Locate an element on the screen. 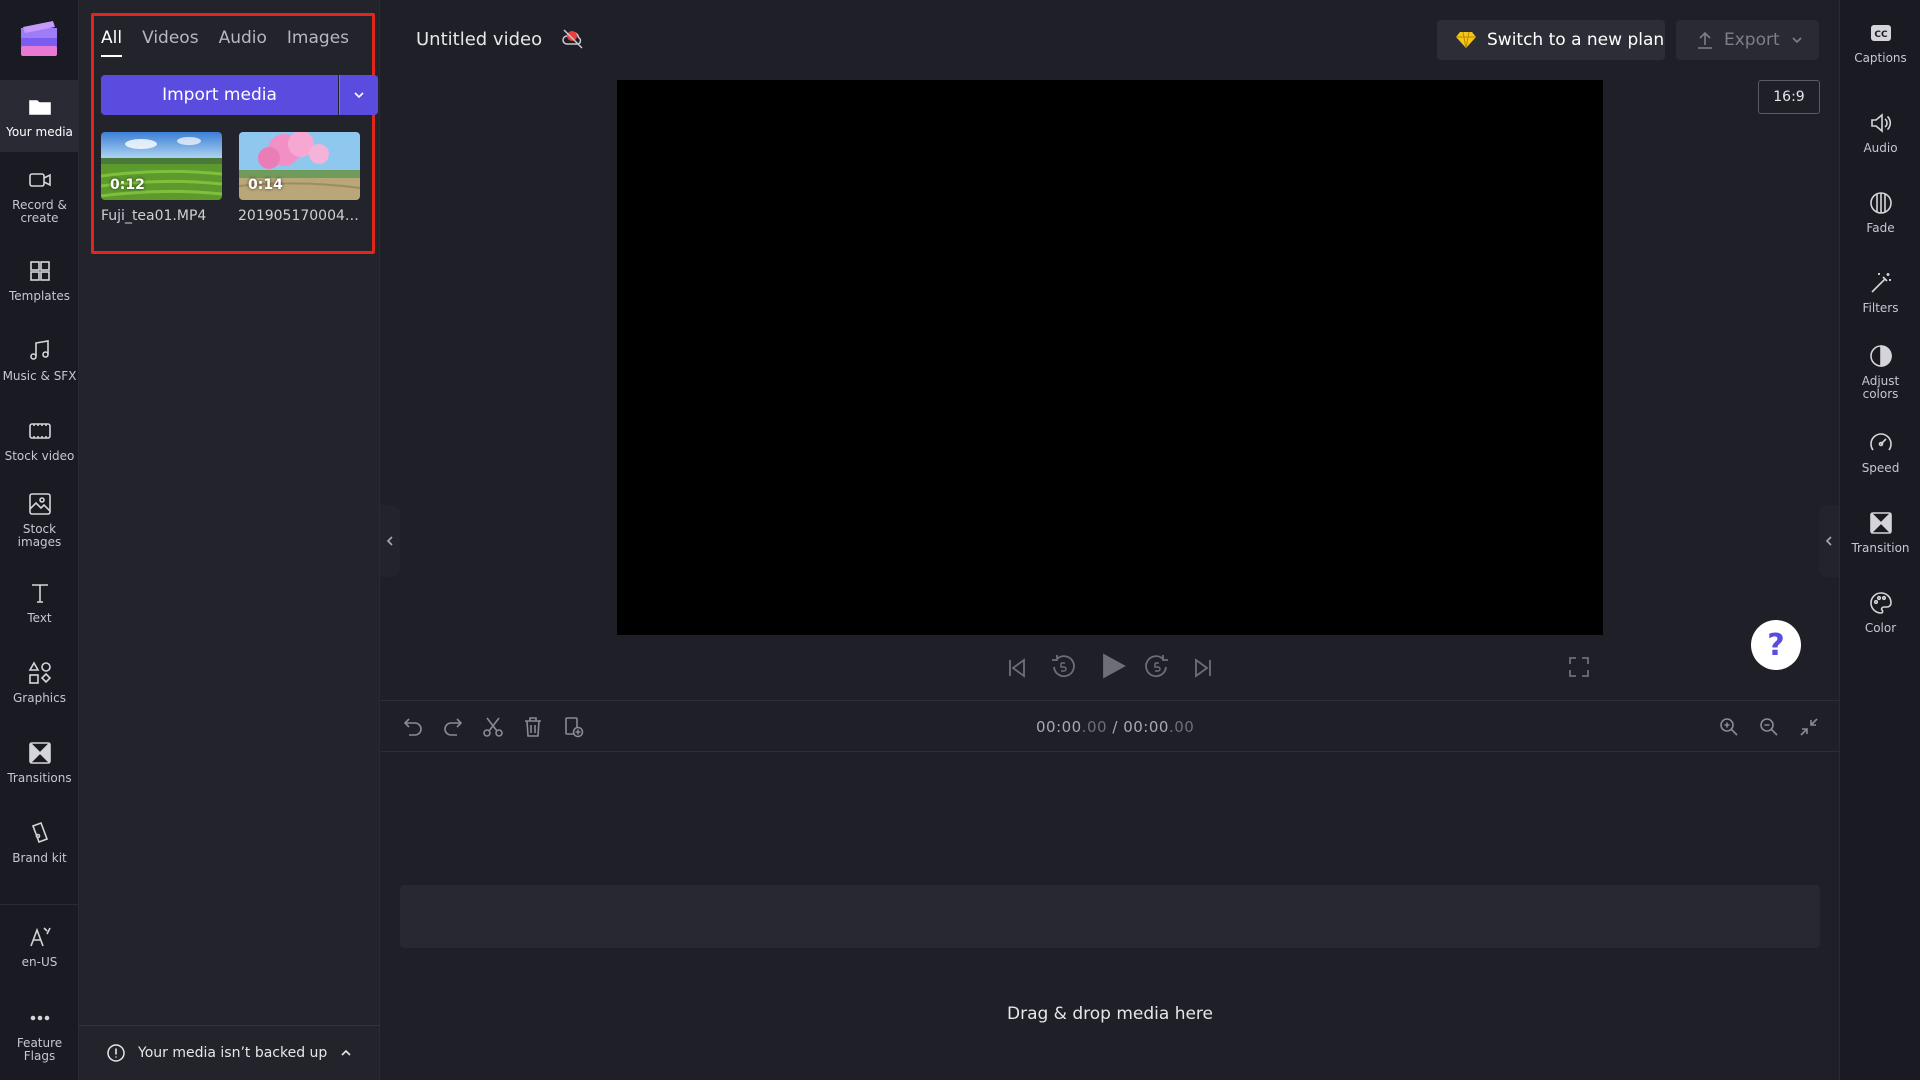  nav-label: Your media is located at coordinates (39, 131).